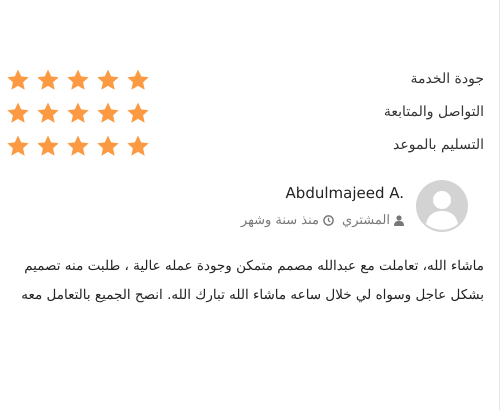 The image size is (500, 410). I want to click on clock-icon, so click(328, 220).